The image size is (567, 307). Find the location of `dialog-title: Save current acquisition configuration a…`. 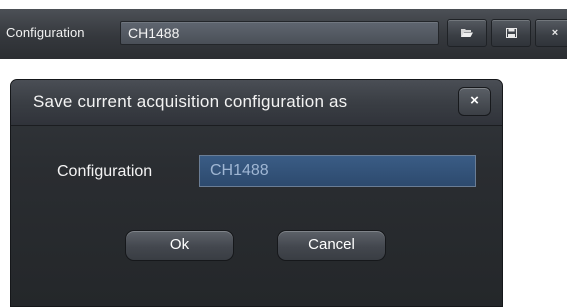

dialog-title: Save current acquisition configuration a… is located at coordinates (190, 101).